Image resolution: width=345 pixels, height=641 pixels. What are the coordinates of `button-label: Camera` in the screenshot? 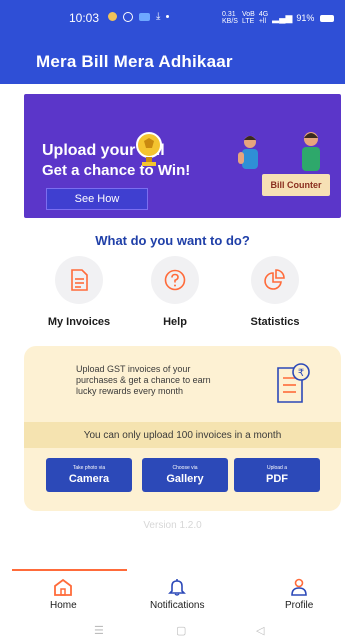 It's located at (89, 479).